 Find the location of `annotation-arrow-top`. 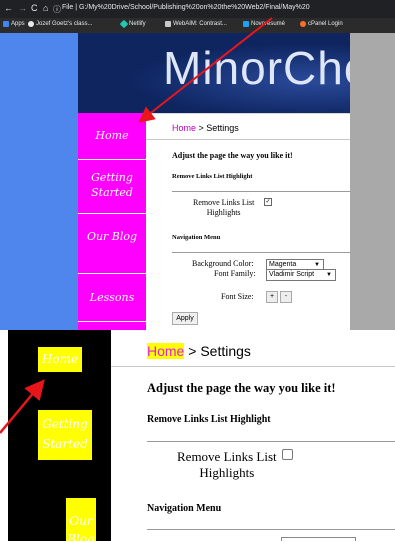

annotation-arrow-top is located at coordinates (205, 70).